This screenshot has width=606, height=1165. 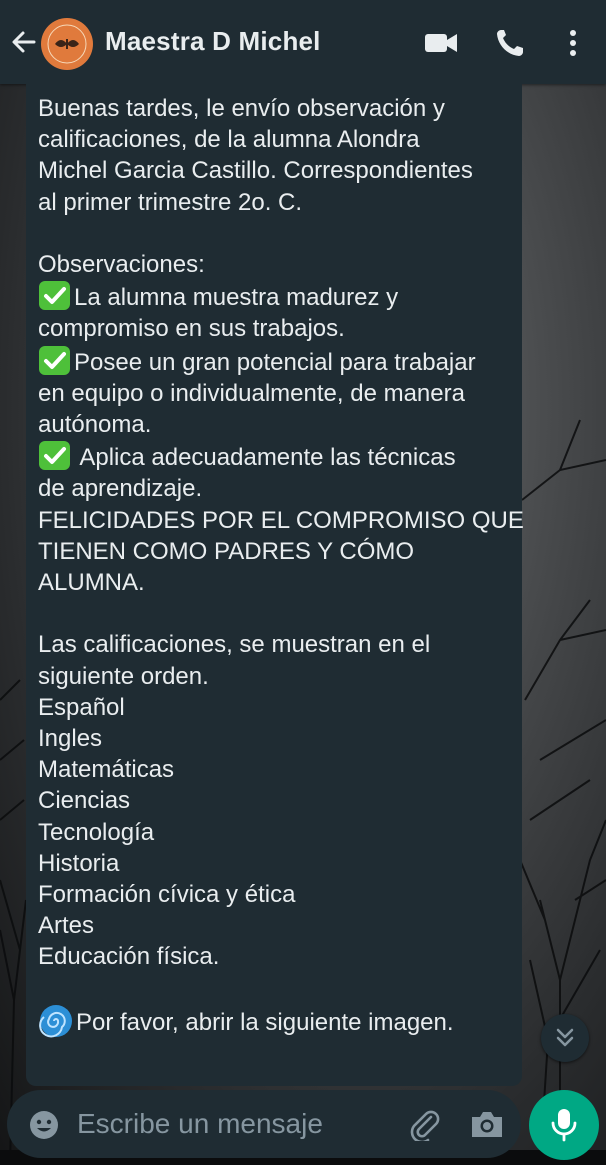 What do you see at coordinates (120, 489) in the screenshot?
I see `message-line: de aprendizaje.` at bounding box center [120, 489].